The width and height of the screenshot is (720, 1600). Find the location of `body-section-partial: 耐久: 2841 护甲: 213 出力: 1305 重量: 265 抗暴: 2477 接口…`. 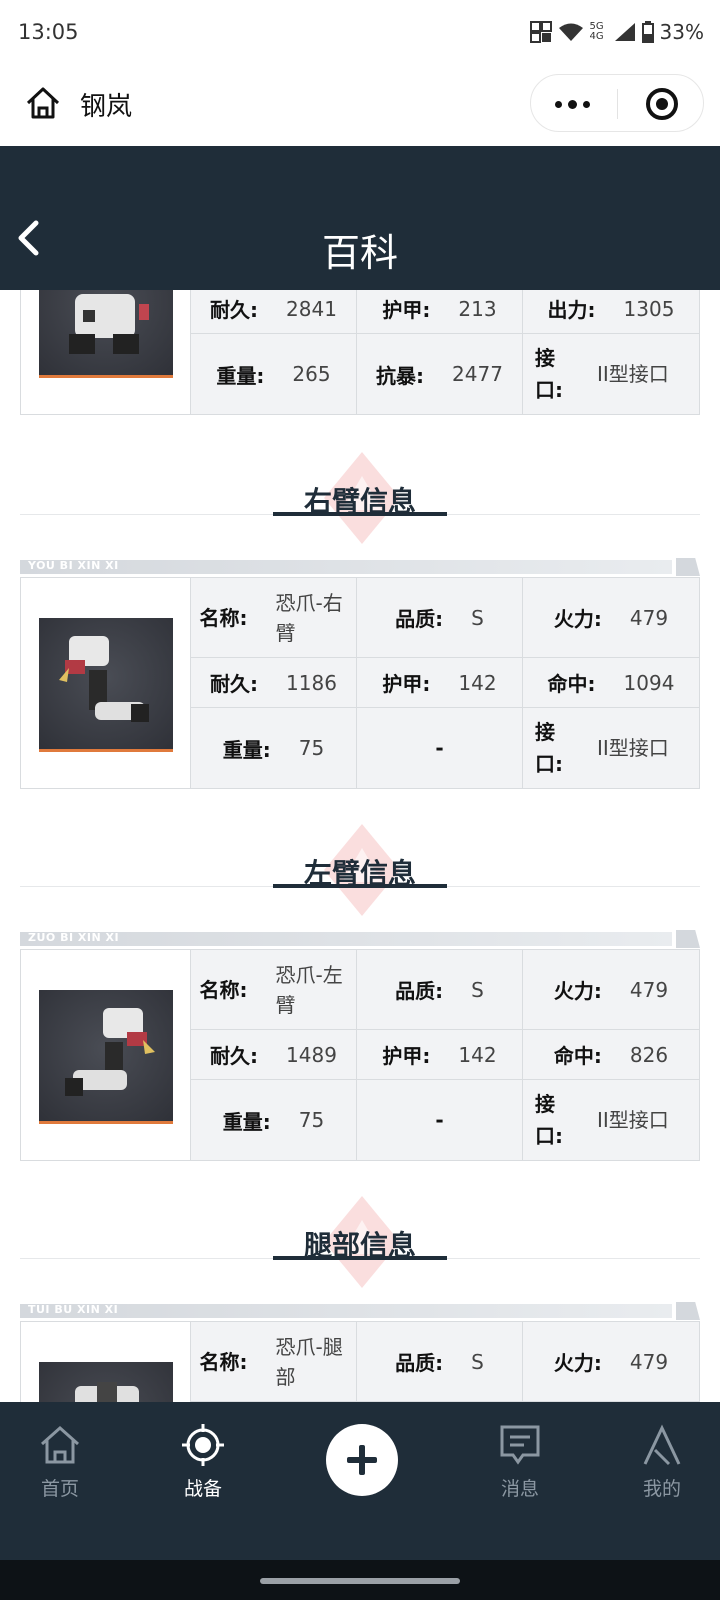

body-section-partial: 耐久: 2841 护甲: 213 出力: 1305 重量: 265 抗暴: 2477 接口… is located at coordinates (360, 354).